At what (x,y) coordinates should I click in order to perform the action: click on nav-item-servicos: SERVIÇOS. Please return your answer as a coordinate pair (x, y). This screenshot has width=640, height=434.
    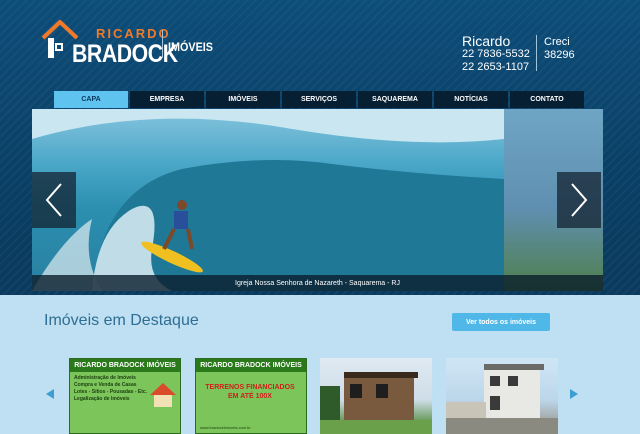
    Looking at the image, I should click on (319, 99).